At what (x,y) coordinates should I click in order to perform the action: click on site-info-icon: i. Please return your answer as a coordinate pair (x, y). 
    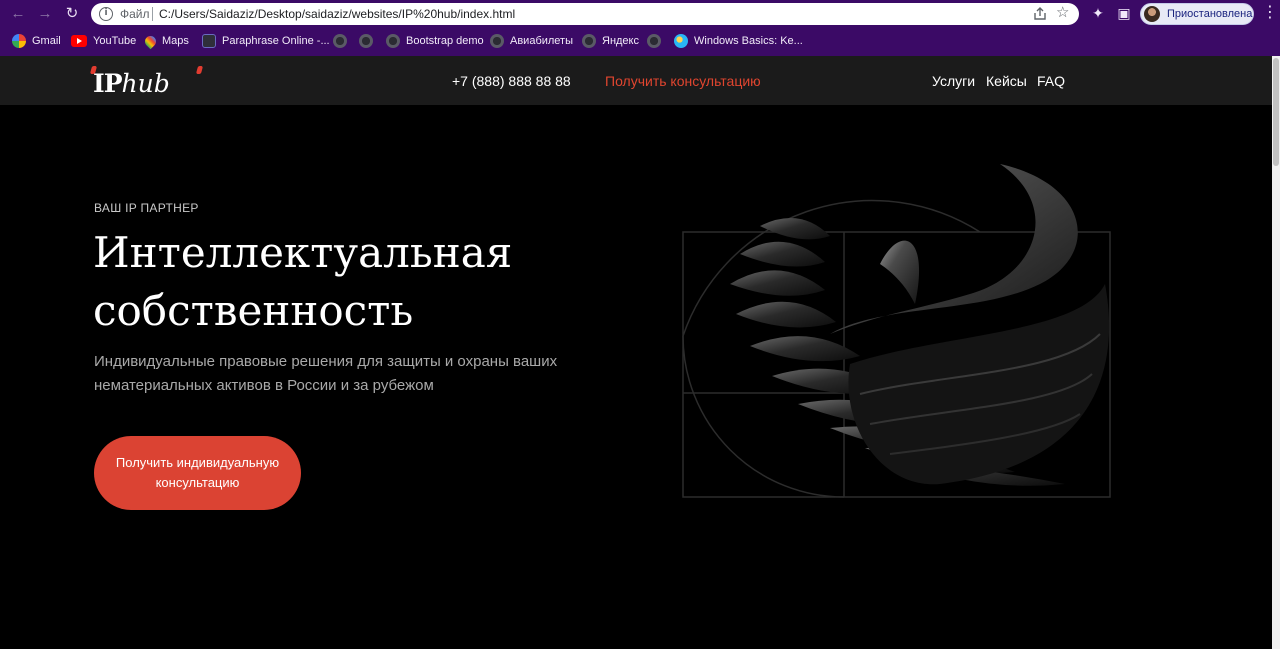
    Looking at the image, I should click on (106, 14).